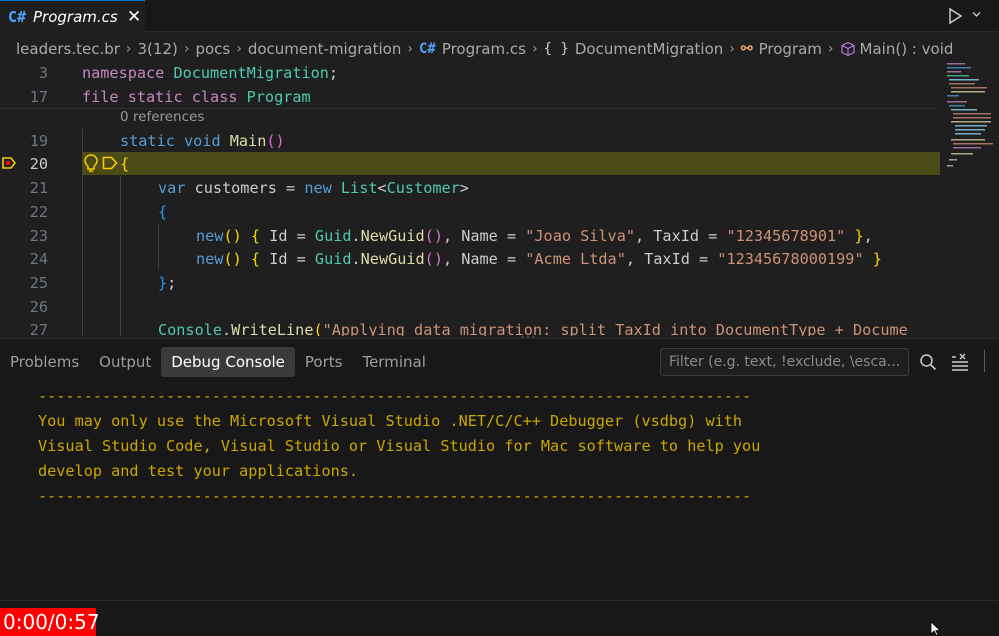 The height and width of the screenshot is (636, 999). I want to click on csharp-file-icon: C#, so click(17, 16).